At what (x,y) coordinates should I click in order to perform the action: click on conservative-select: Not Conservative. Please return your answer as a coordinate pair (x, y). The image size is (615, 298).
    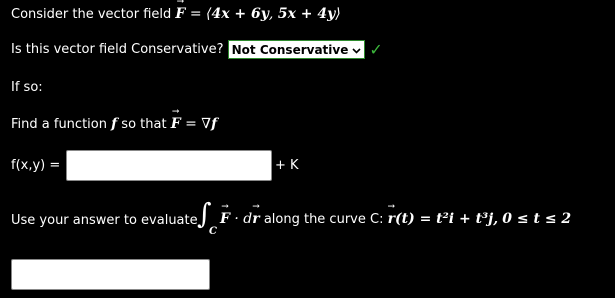
    Looking at the image, I should click on (296, 49).